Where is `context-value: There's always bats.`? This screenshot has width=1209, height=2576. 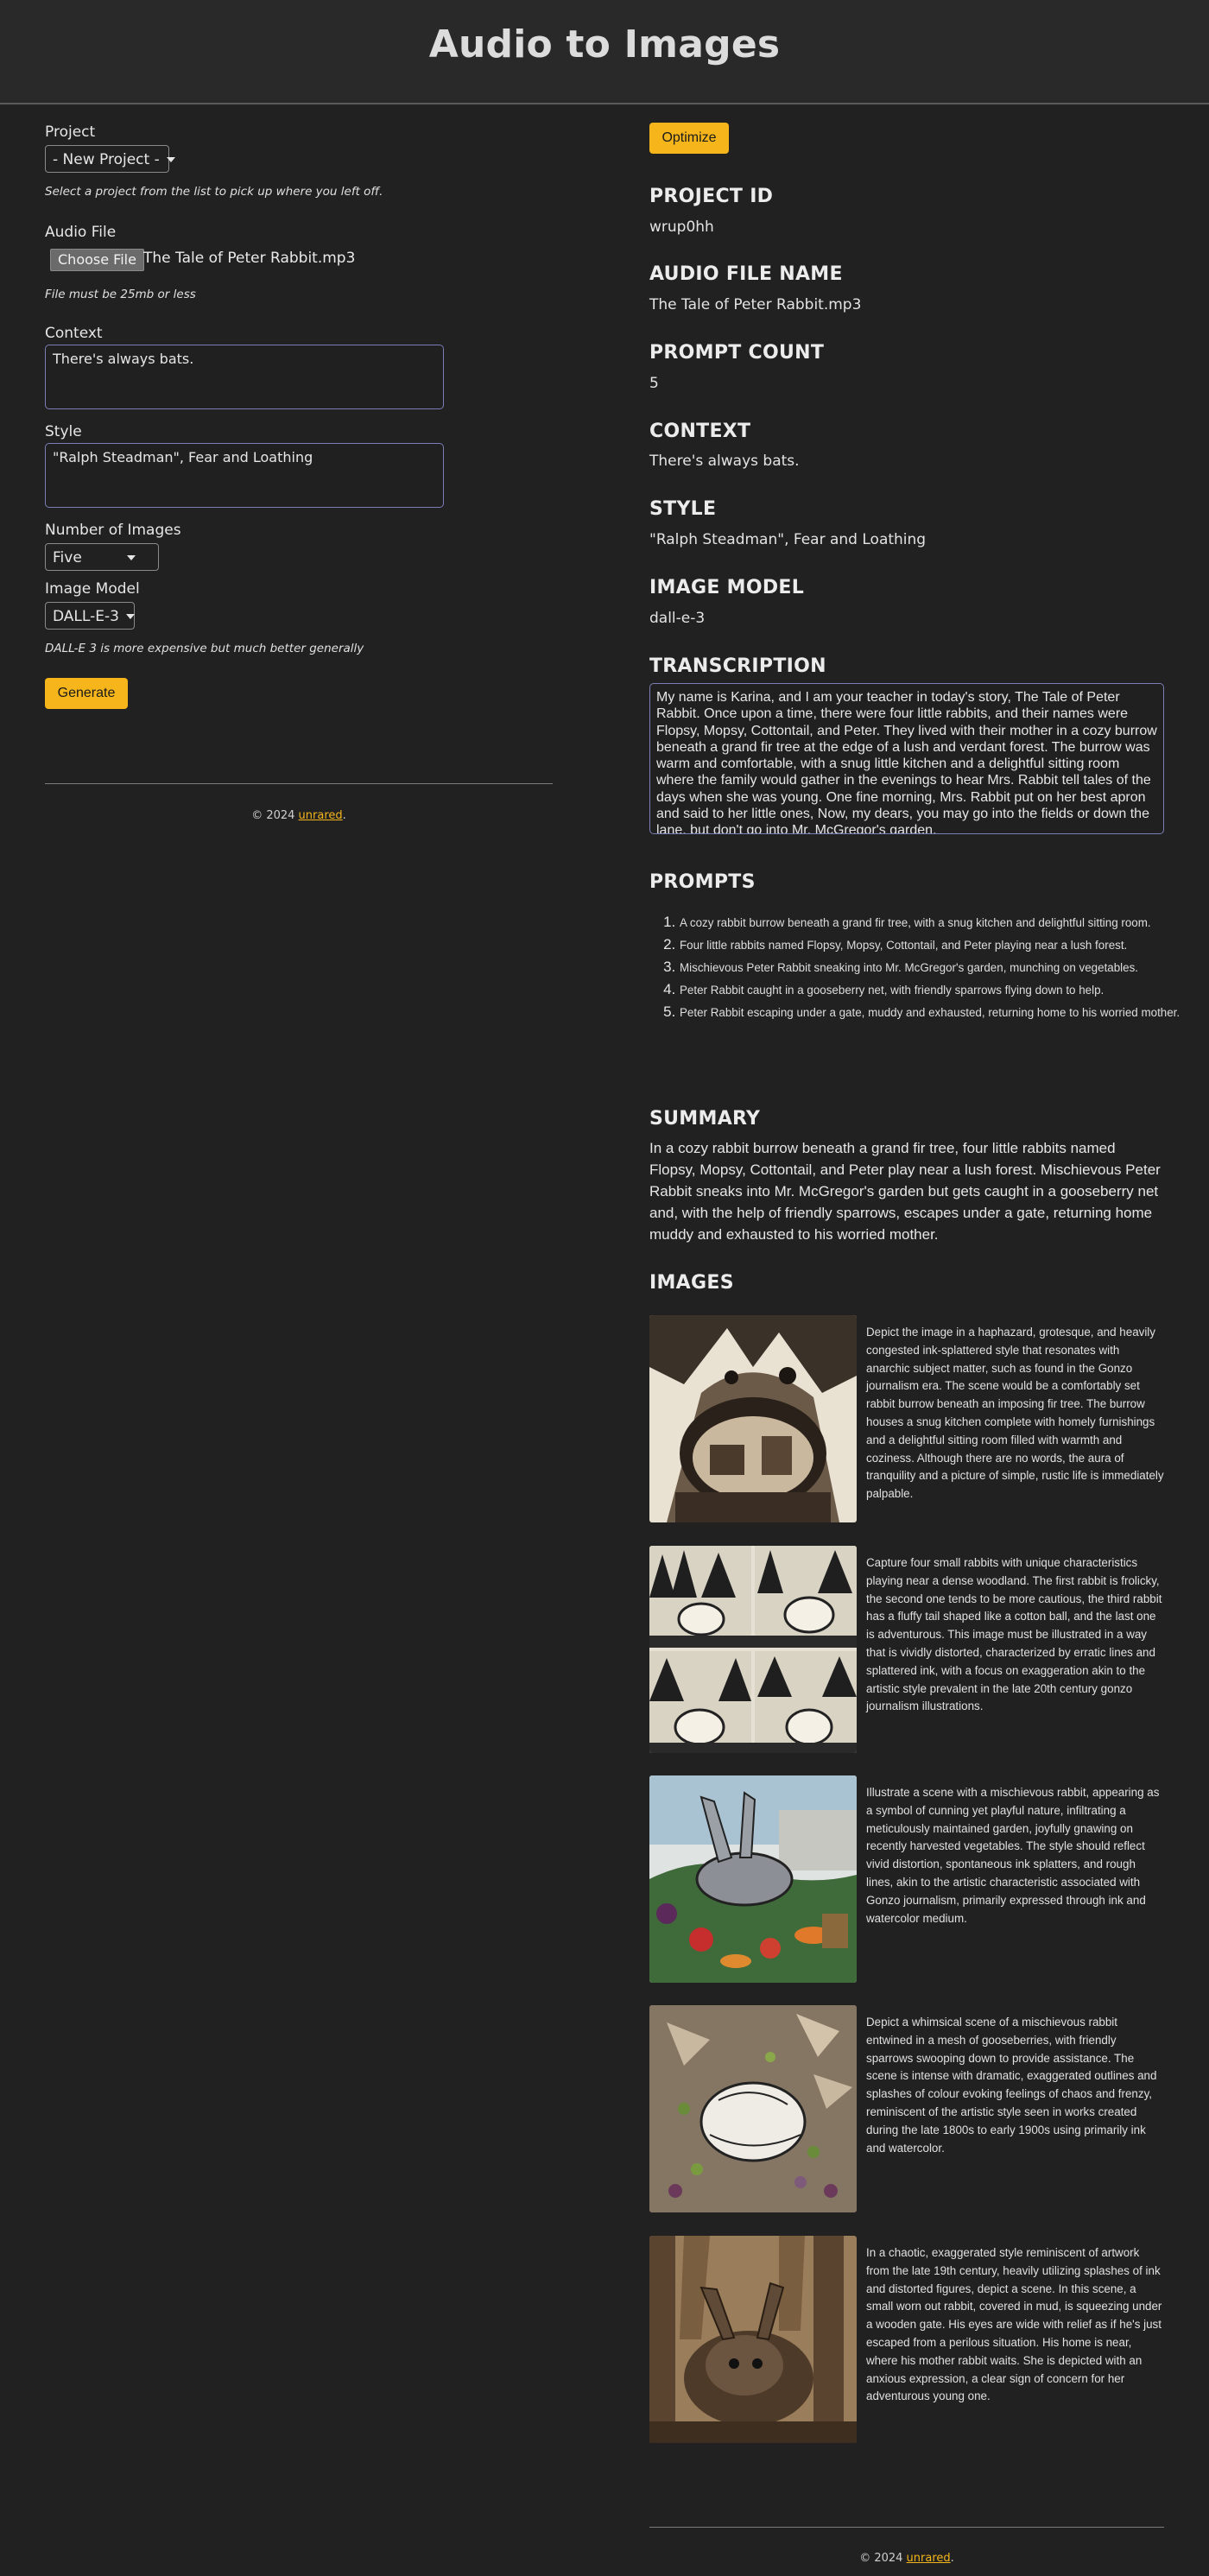 context-value: There's always bats. is located at coordinates (724, 462).